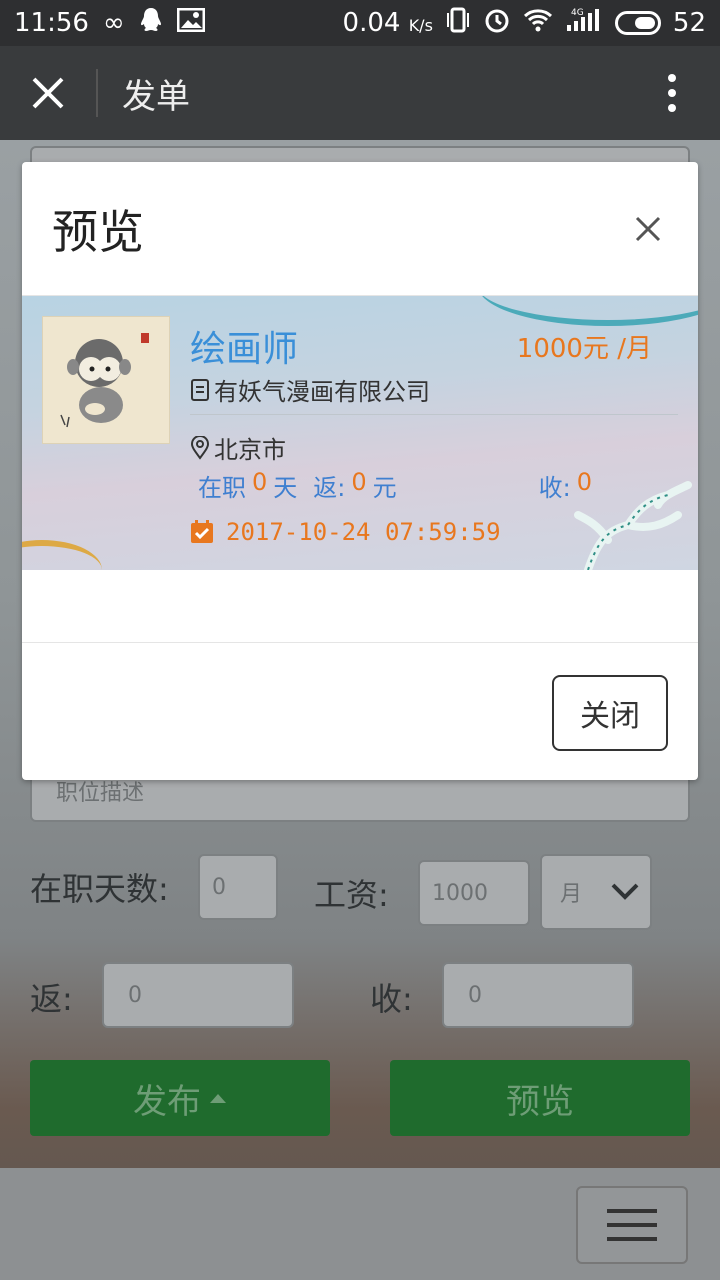  What do you see at coordinates (584, 482) in the screenshot?
I see `receive-value: 0` at bounding box center [584, 482].